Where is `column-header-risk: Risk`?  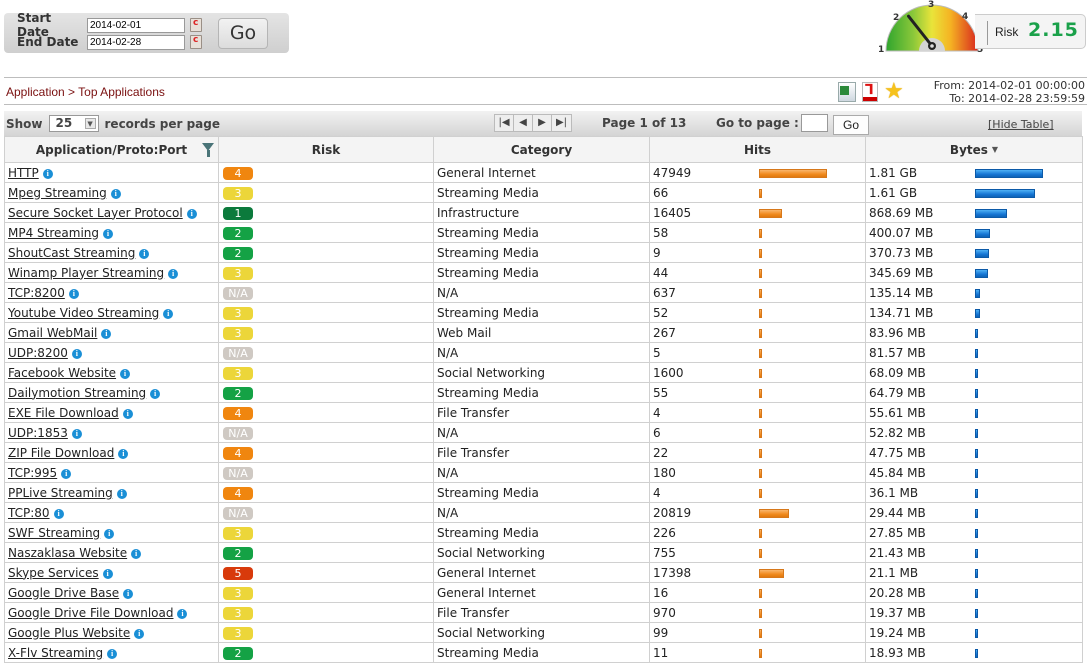
column-header-risk: Risk is located at coordinates (326, 149).